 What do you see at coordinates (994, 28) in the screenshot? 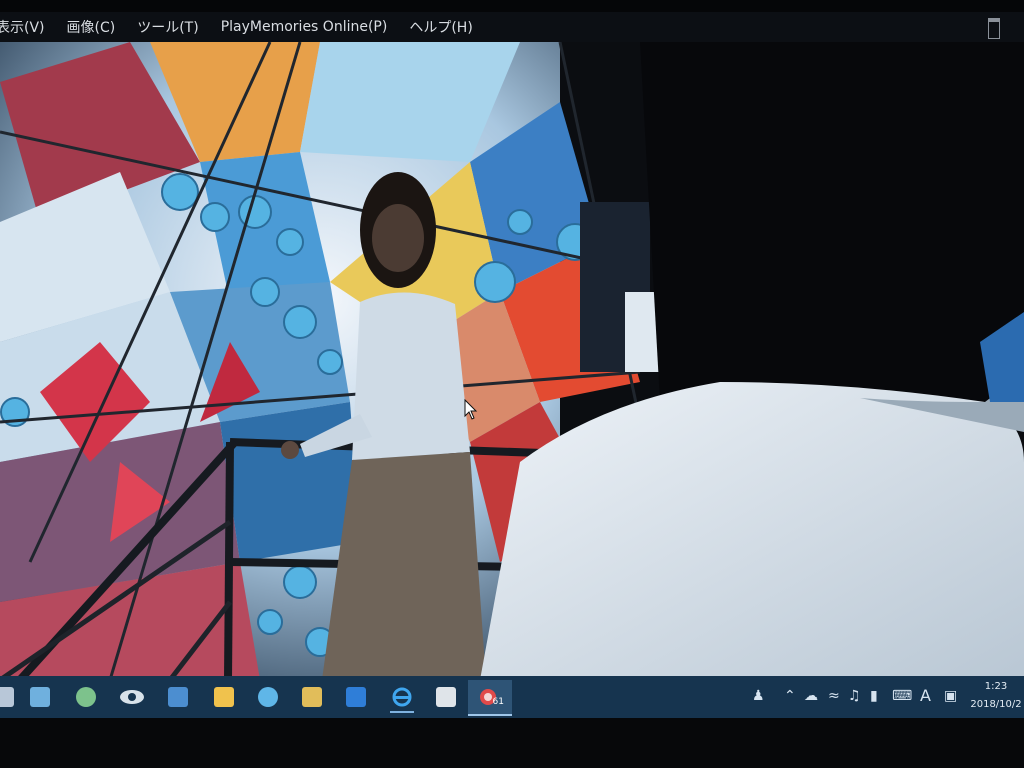
I see `window-control-icon` at bounding box center [994, 28].